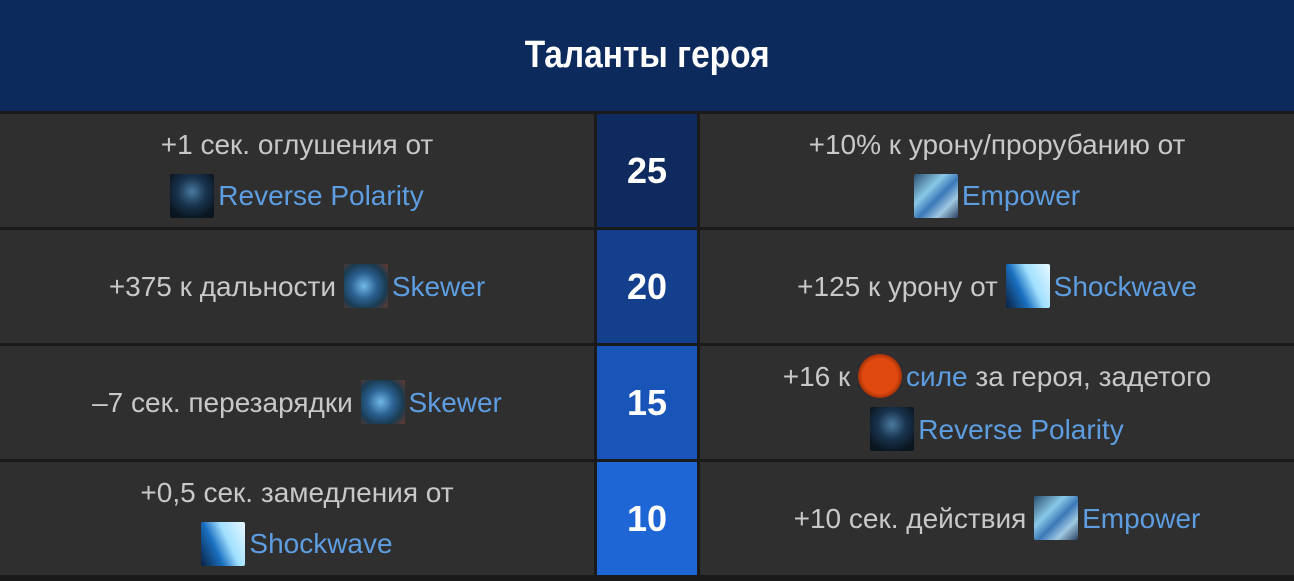 The image size is (1294, 581). I want to click on talent-right-10: +10 сек. действия Empower, so click(995, 520).